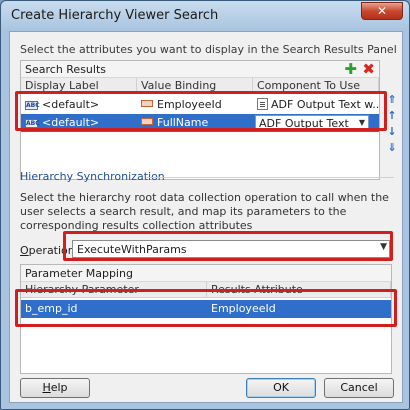 The width and height of the screenshot is (410, 410). I want to click on cancel-button: Cancel, so click(359, 388).